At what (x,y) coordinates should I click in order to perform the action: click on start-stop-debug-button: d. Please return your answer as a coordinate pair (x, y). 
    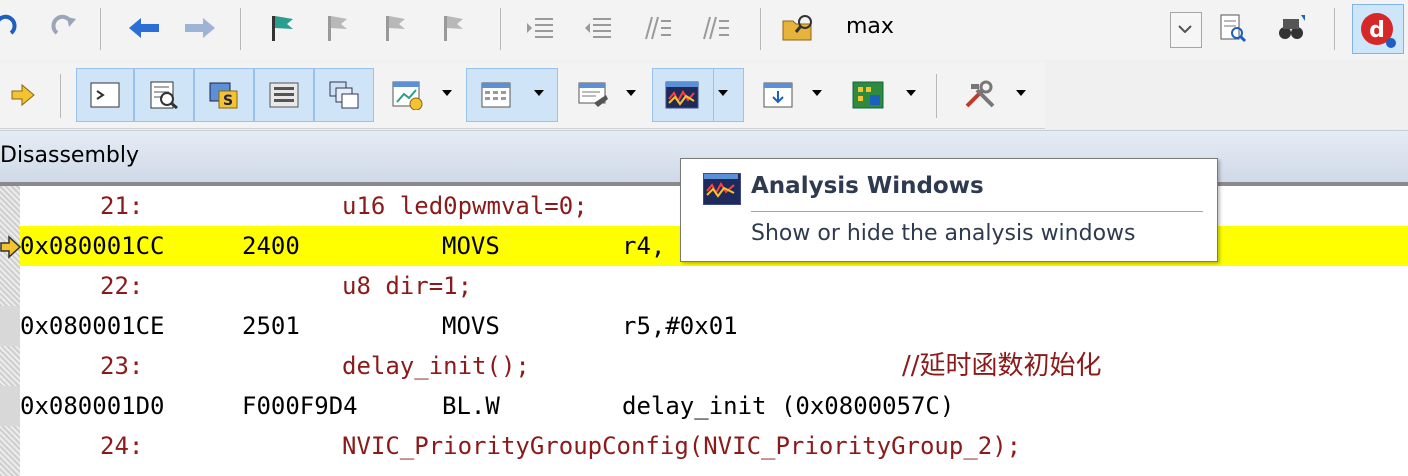
    Looking at the image, I should click on (1378, 29).